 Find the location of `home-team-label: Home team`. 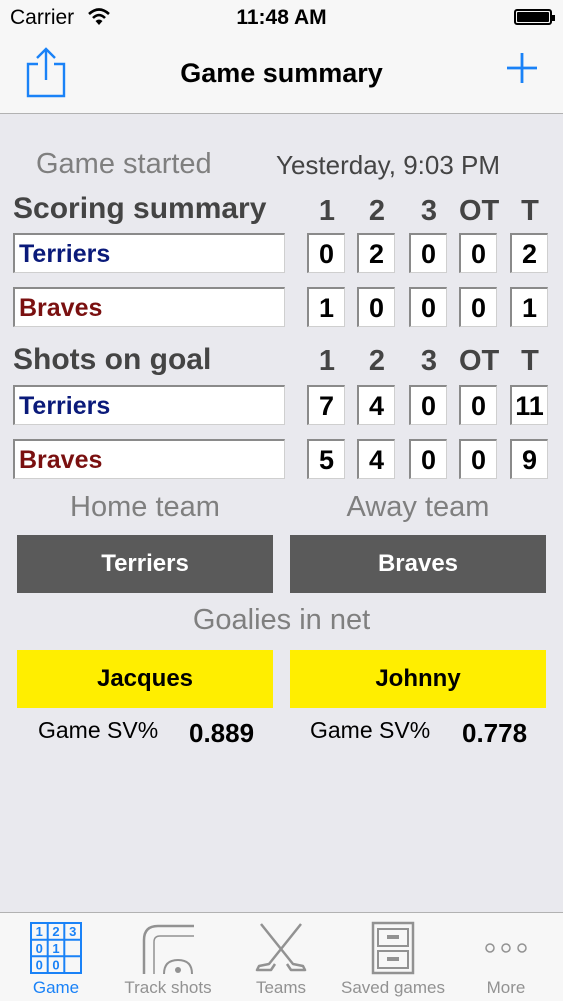

home-team-label: Home team is located at coordinates (145, 507).